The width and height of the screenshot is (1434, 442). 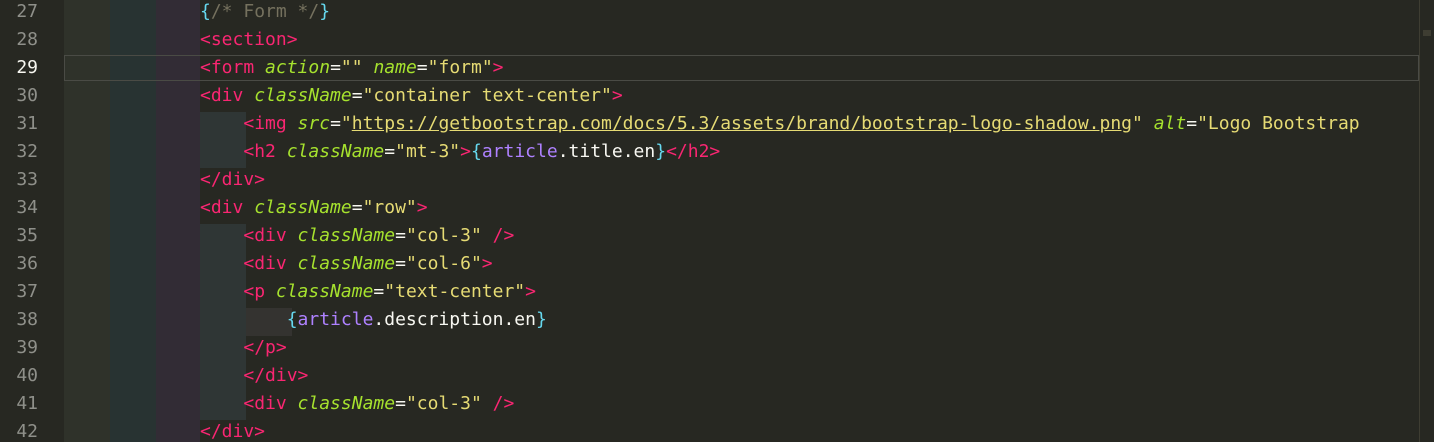 I want to click on code-token: "row", so click(x=389, y=207).